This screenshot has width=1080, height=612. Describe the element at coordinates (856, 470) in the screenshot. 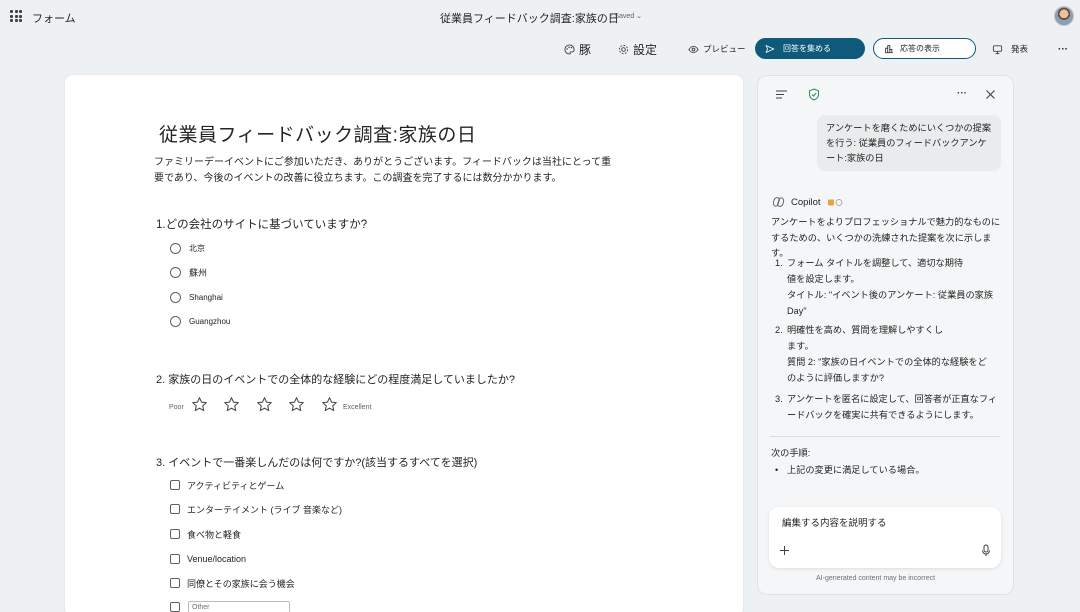

I see `next-step-1: 上記の変更に満足している場合。` at that location.